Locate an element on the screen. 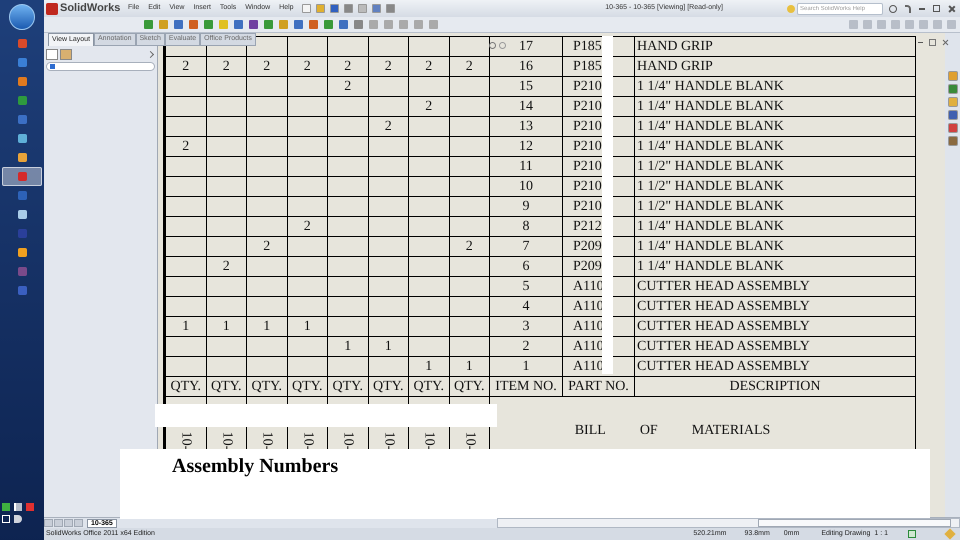 This screenshot has height=540, width=960. table-cell: 7 is located at coordinates (526, 246).